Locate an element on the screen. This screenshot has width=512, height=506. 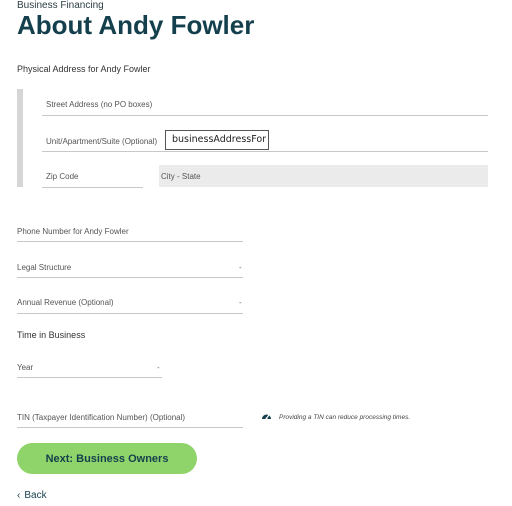
street-address-label: Street Address (no PO boxes) is located at coordinates (99, 104).